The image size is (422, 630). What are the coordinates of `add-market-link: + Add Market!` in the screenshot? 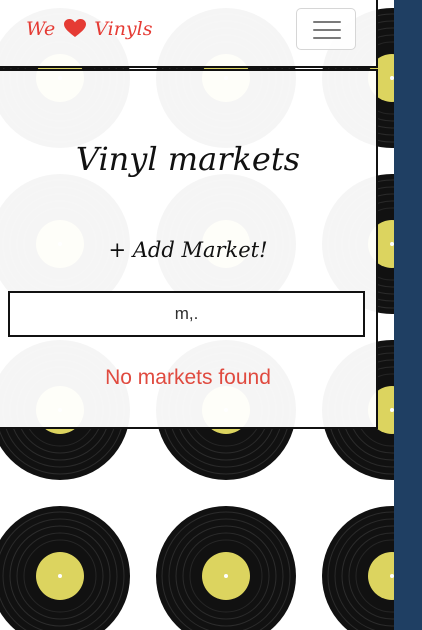 It's located at (188, 250).